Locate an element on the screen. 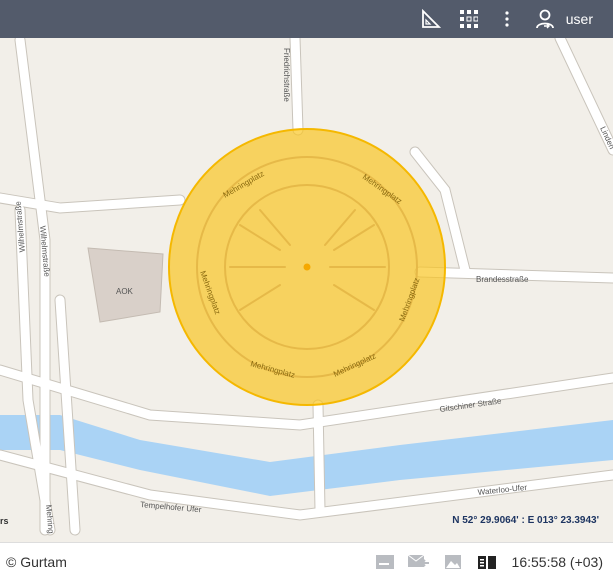 The image size is (613, 581). layout-icon is located at coordinates (487, 562).